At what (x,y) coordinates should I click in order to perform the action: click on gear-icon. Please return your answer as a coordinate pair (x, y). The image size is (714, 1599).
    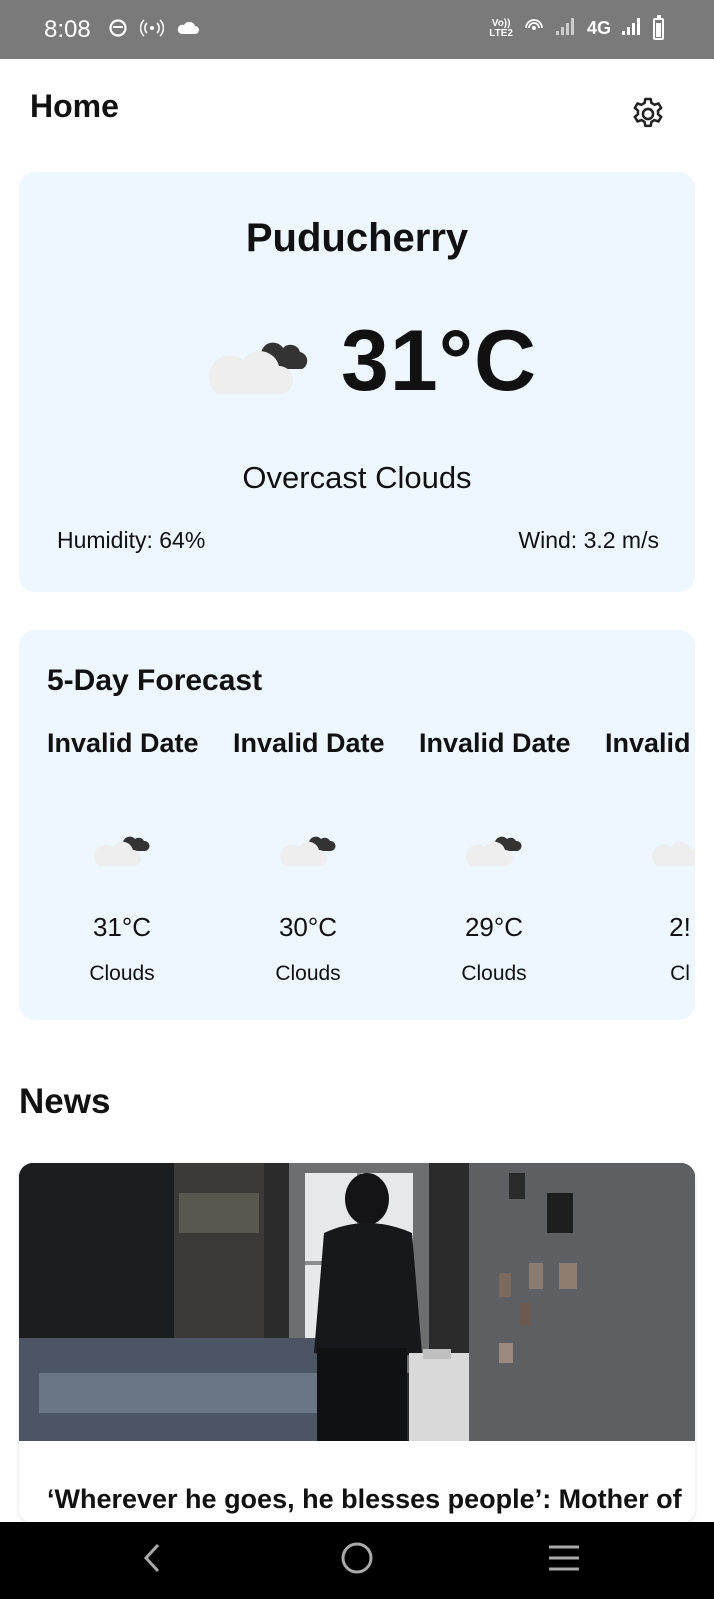
    Looking at the image, I should click on (648, 116).